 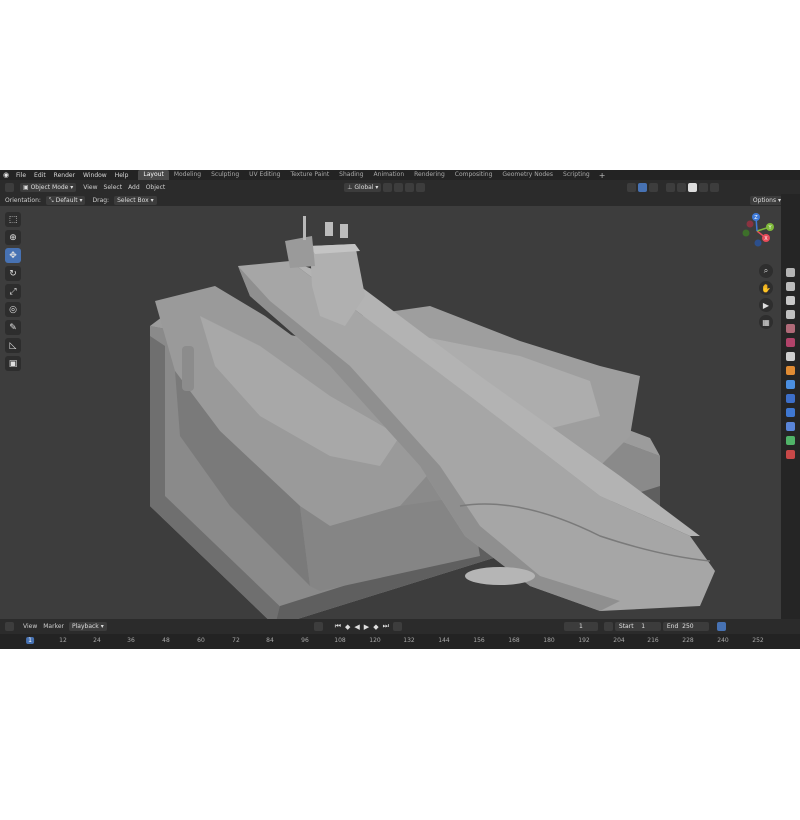 What do you see at coordinates (580, 626) in the screenshot?
I see `current-frame-field: 1` at bounding box center [580, 626].